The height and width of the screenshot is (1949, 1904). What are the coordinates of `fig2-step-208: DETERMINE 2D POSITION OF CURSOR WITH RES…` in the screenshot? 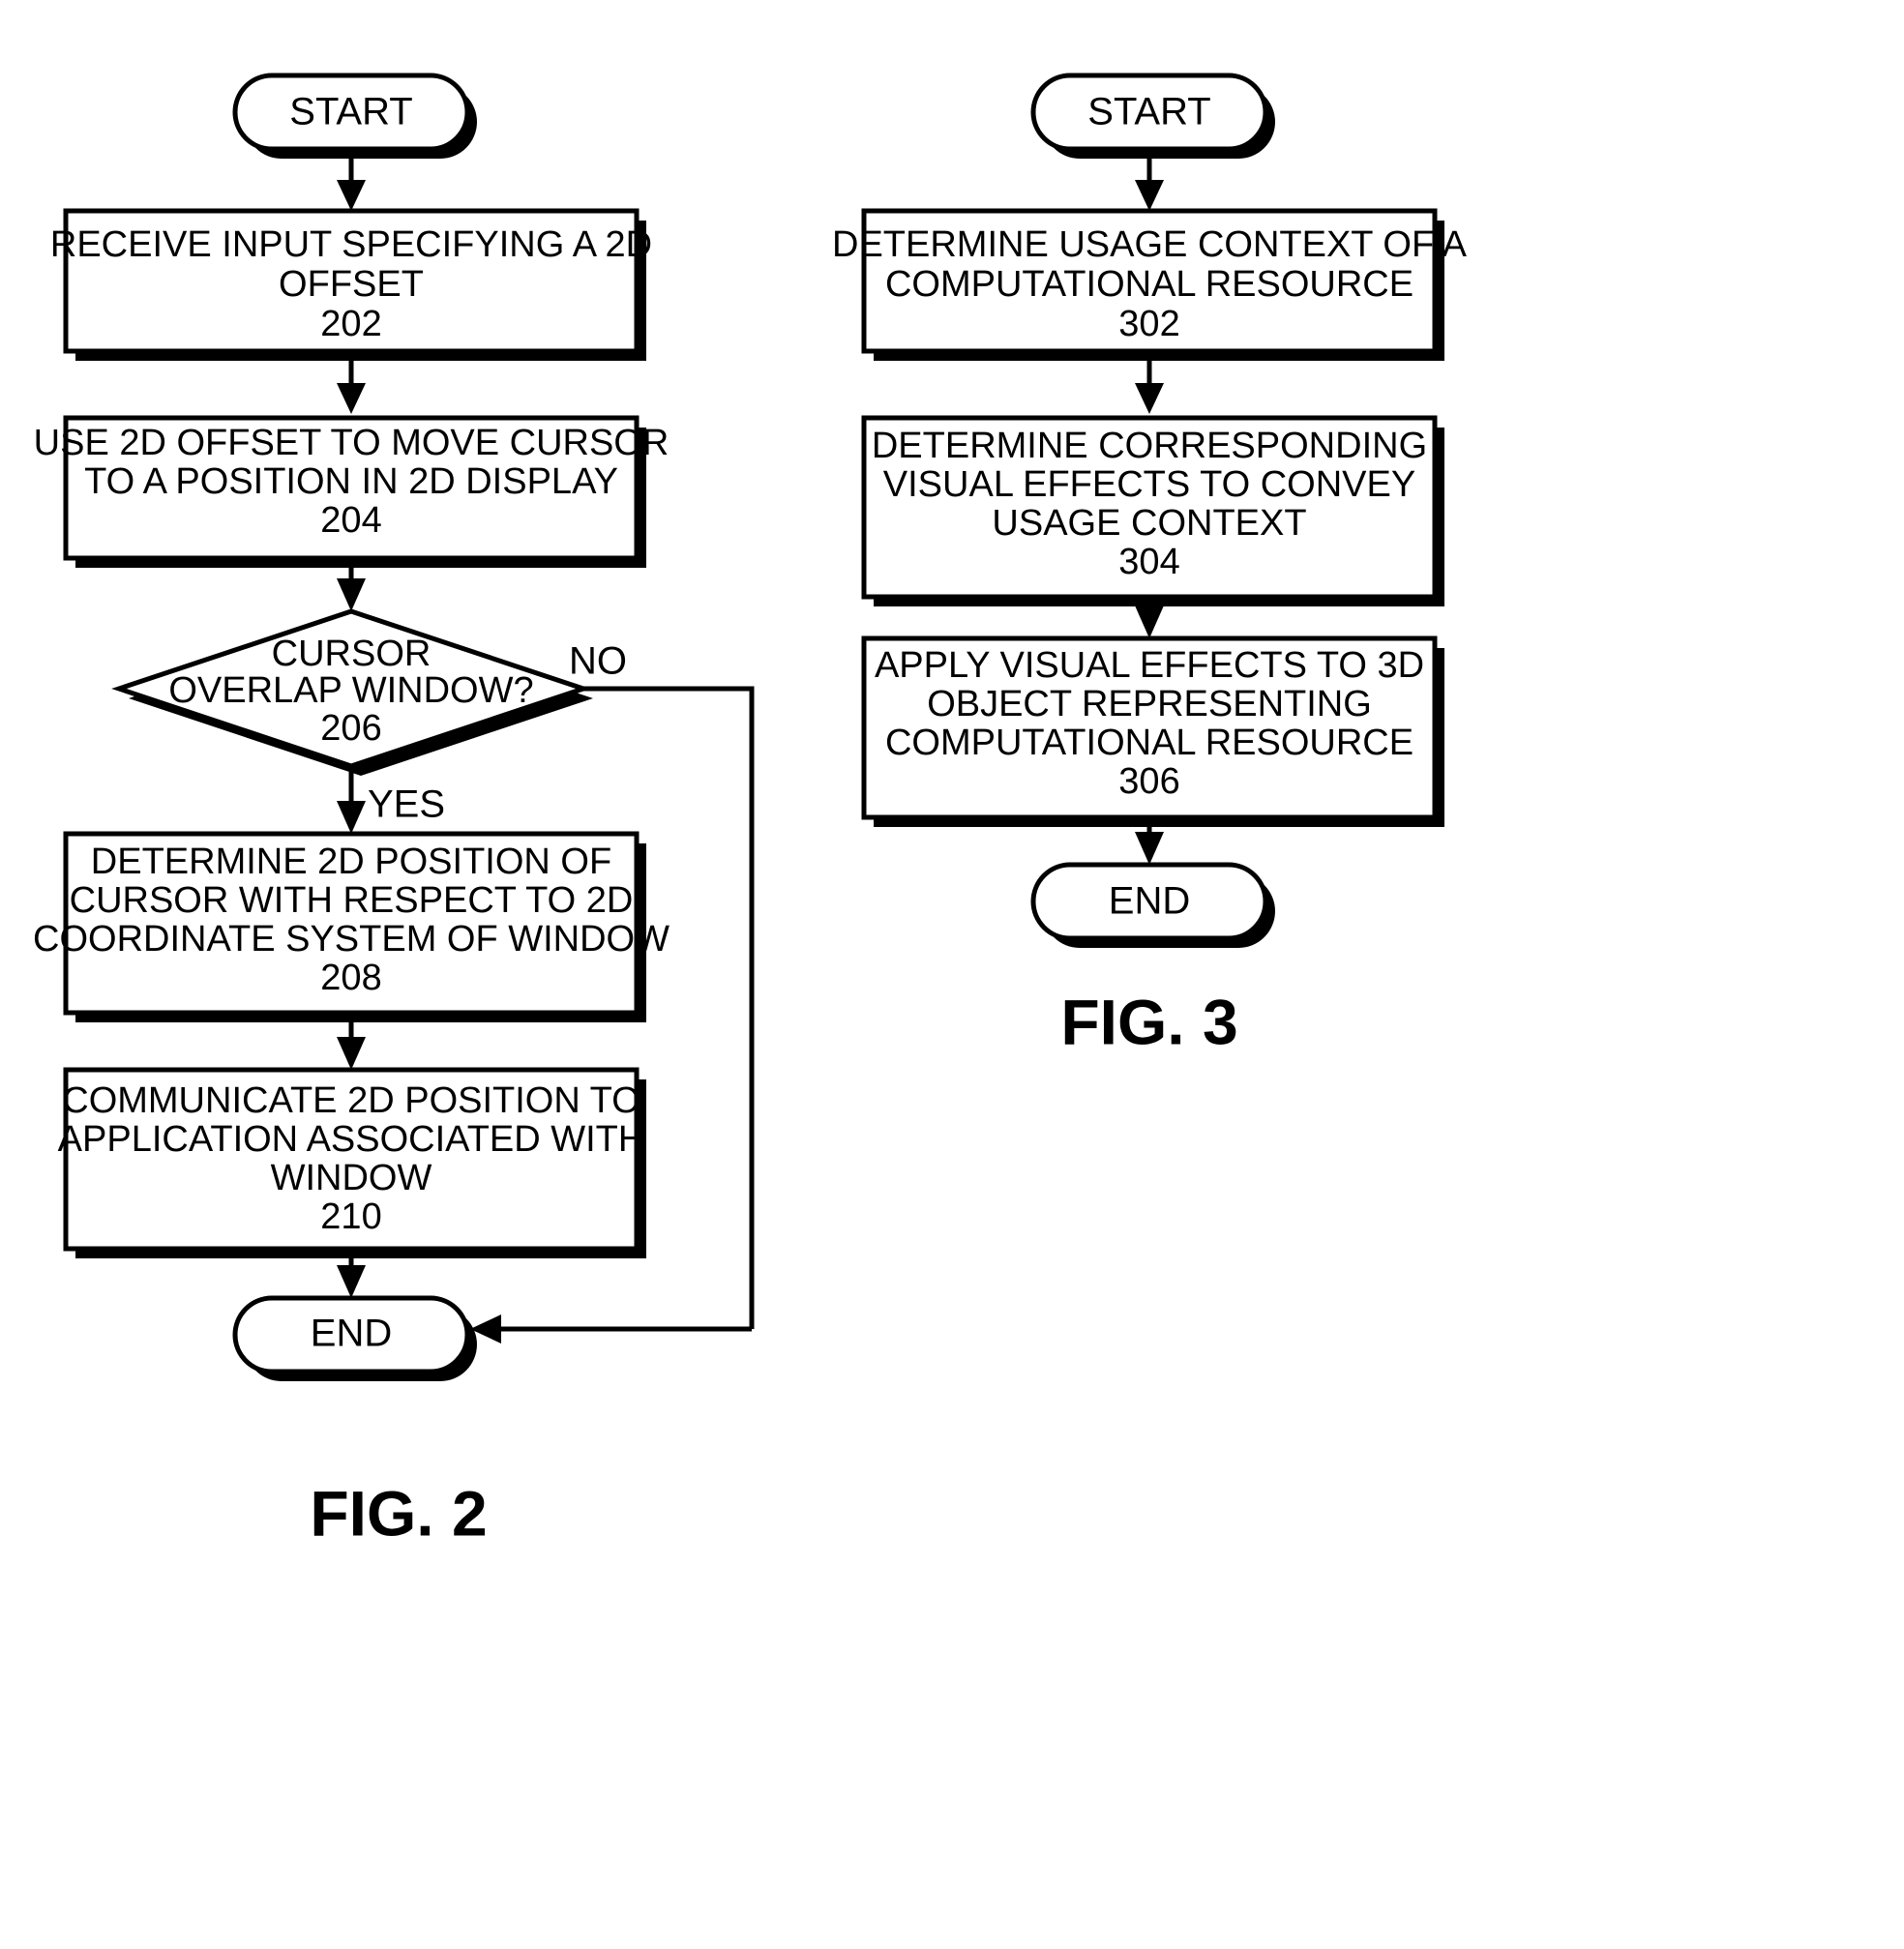 It's located at (351, 926).